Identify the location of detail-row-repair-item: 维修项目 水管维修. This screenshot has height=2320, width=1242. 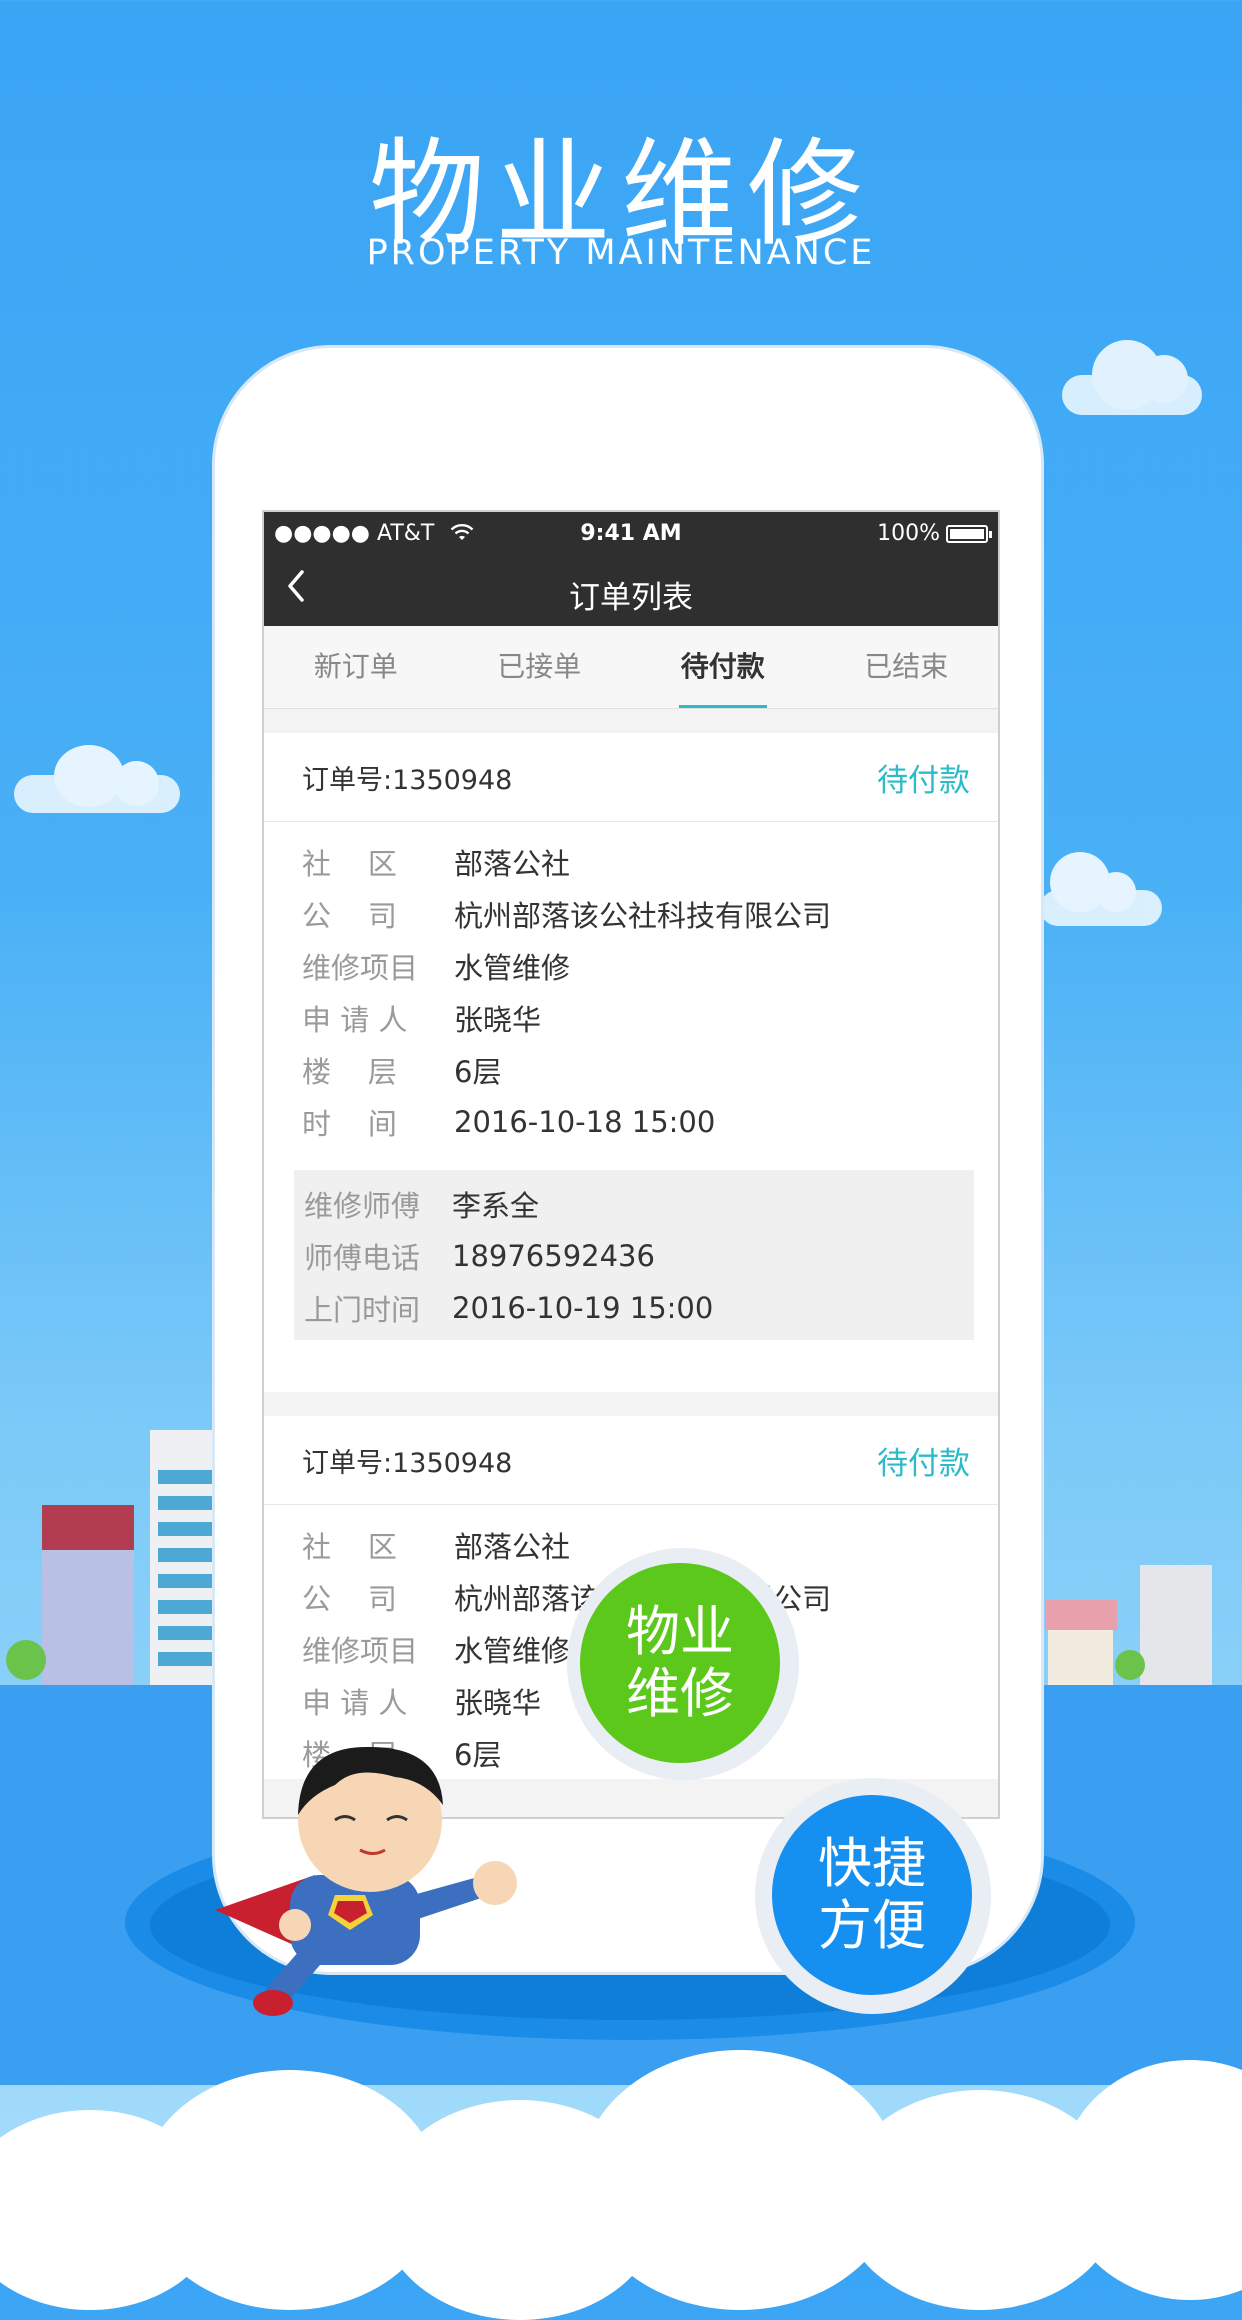
(650, 966).